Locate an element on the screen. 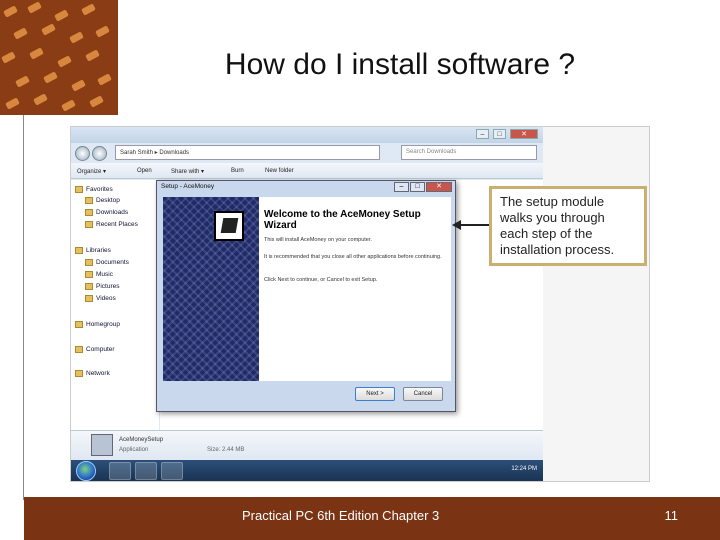  details-pane: AceMoneySetup Application Size: 2.44 MB is located at coordinates (307, 444).